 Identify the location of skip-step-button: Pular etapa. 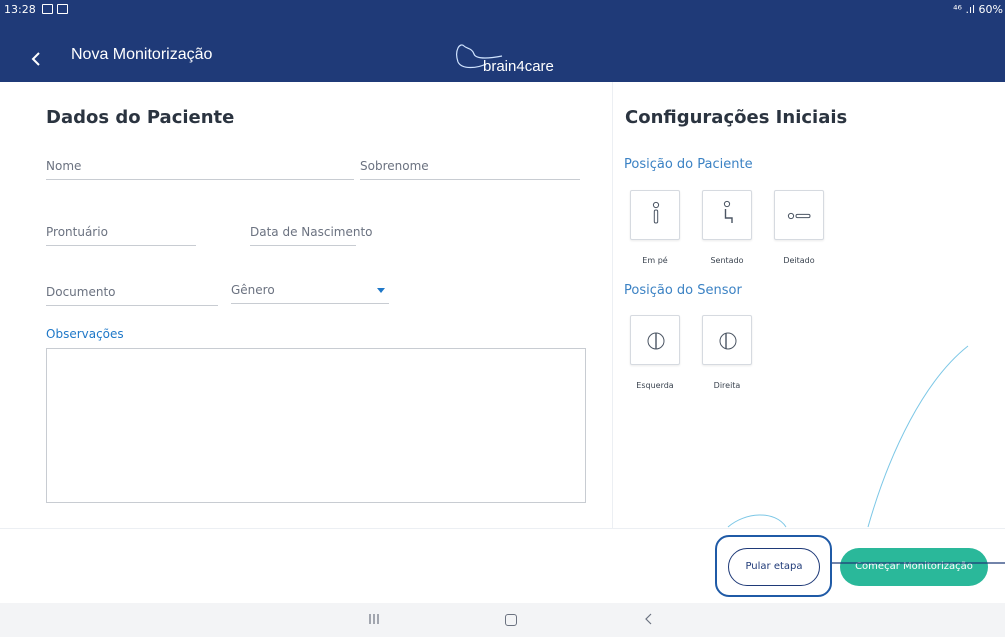
(774, 567).